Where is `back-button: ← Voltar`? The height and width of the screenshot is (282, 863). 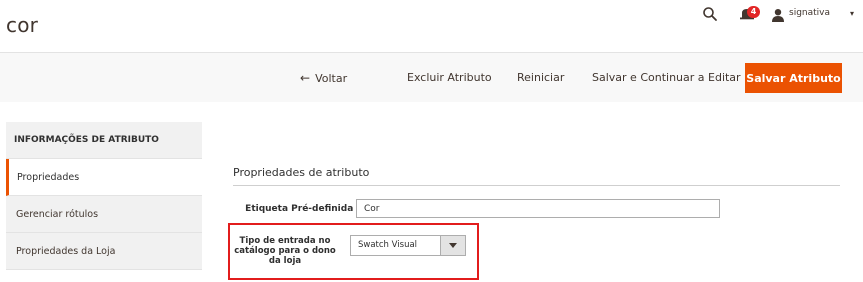
back-button: ← Voltar is located at coordinates (323, 78).